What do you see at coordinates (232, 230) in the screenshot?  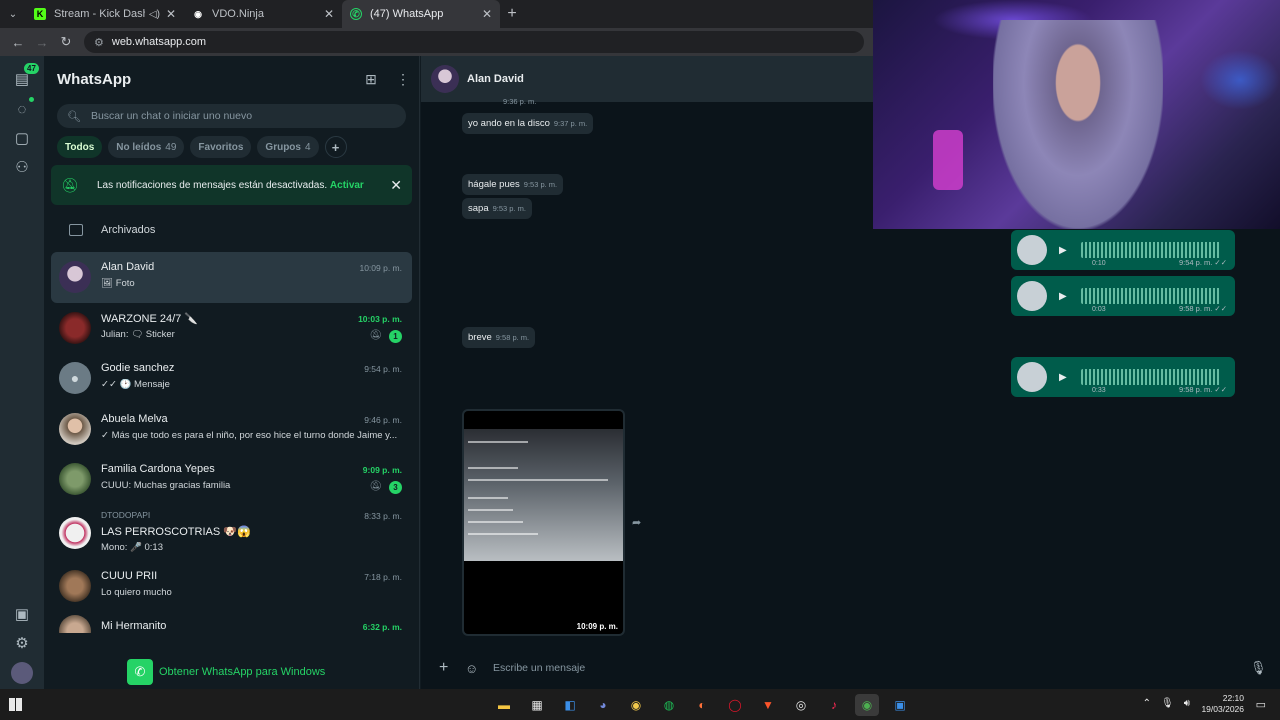 I see `archived-row: Archivados` at bounding box center [232, 230].